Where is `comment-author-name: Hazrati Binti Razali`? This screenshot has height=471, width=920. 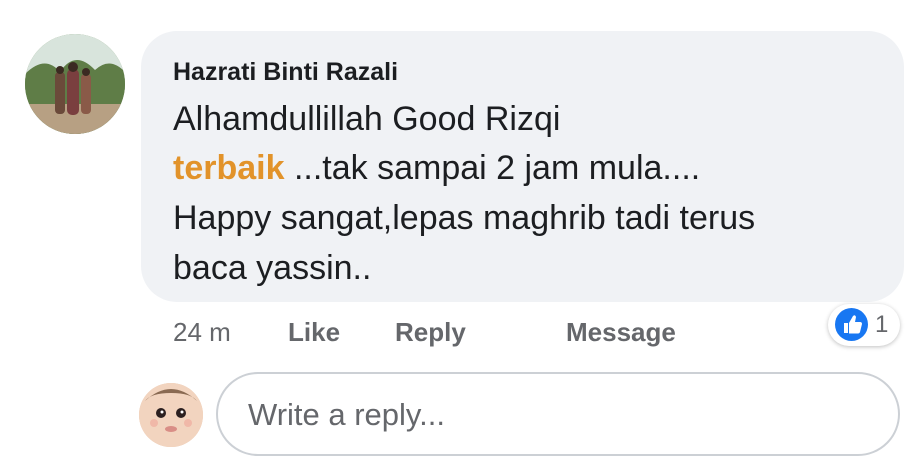
comment-author-name: Hazrati Binti Razali is located at coordinates (285, 72).